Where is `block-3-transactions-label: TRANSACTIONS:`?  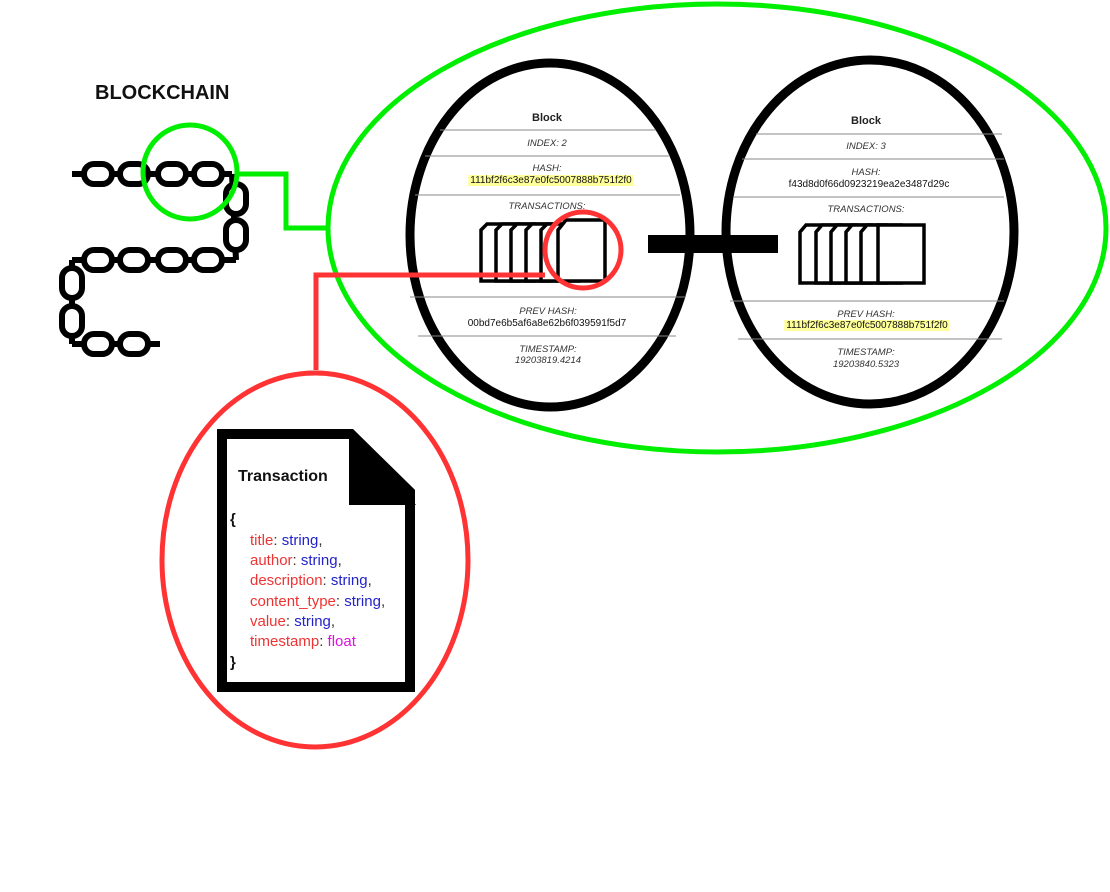
block-3-transactions-label: TRANSACTIONS: is located at coordinates (866, 209).